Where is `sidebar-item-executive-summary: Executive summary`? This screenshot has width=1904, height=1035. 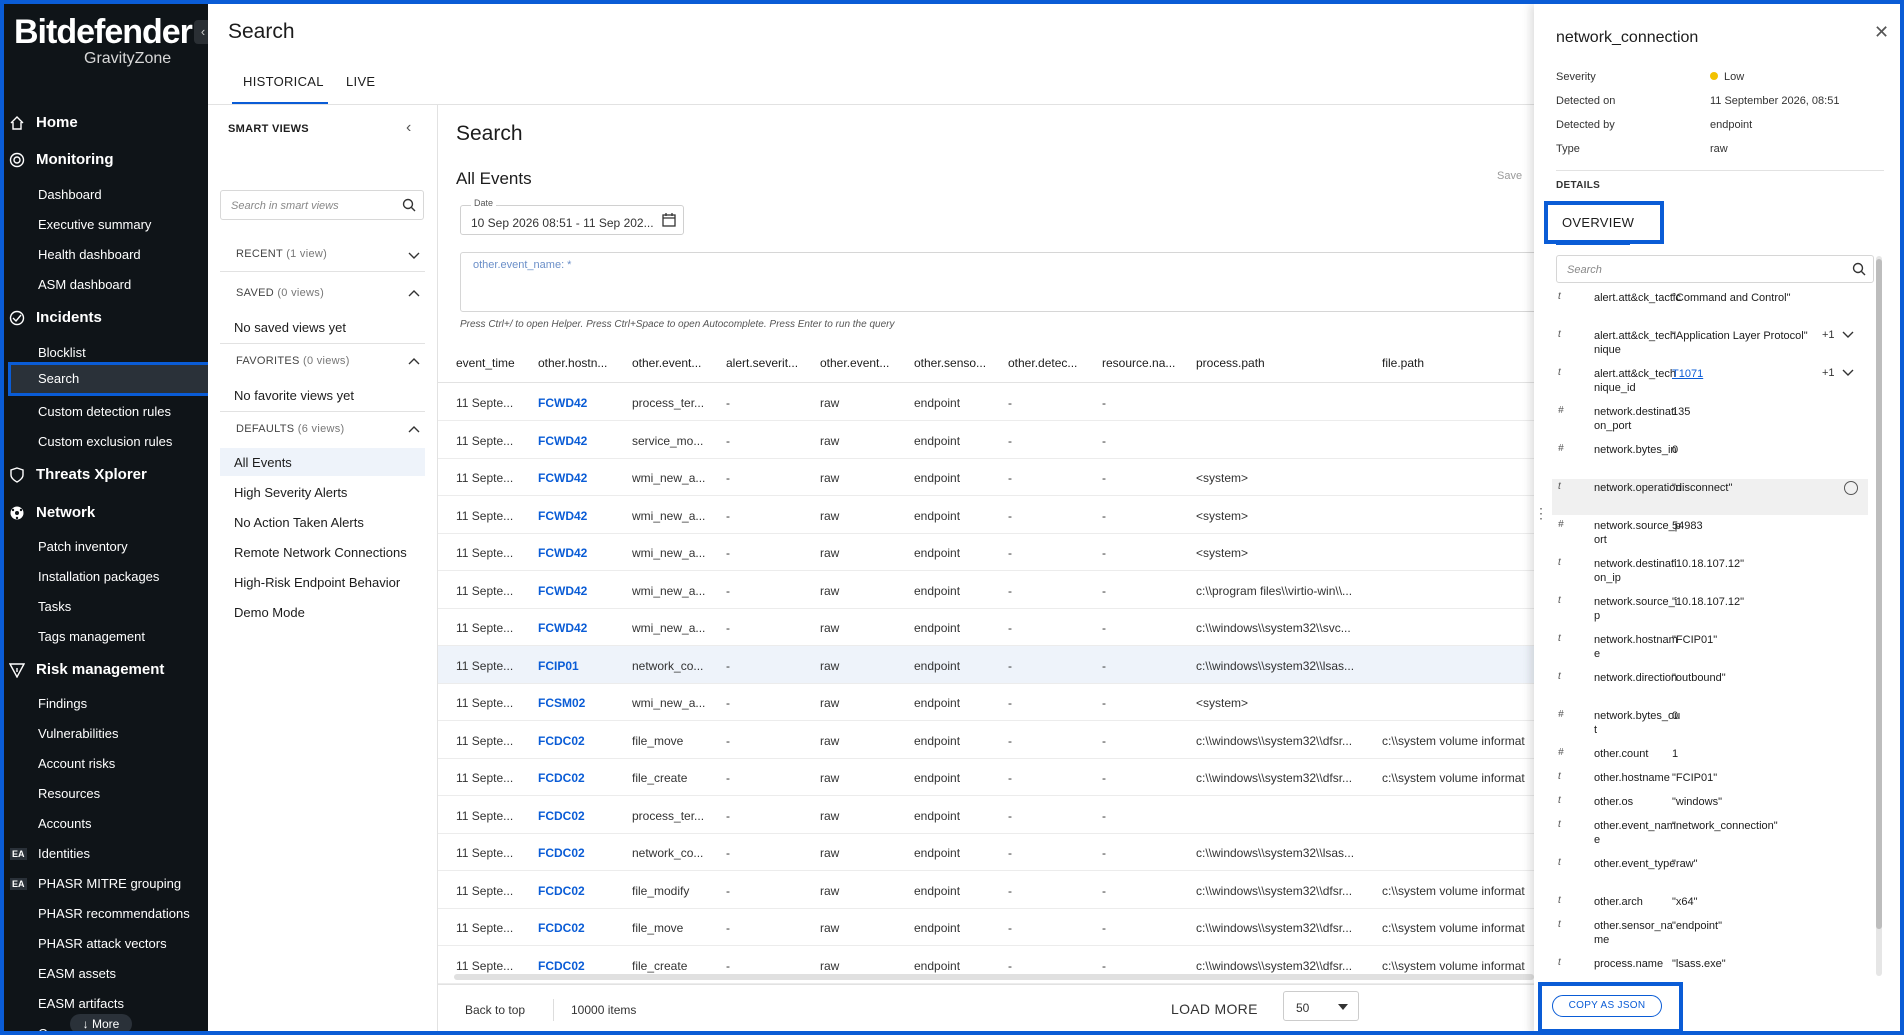
sidebar-item-executive-summary: Executive summary is located at coordinates (106, 225).